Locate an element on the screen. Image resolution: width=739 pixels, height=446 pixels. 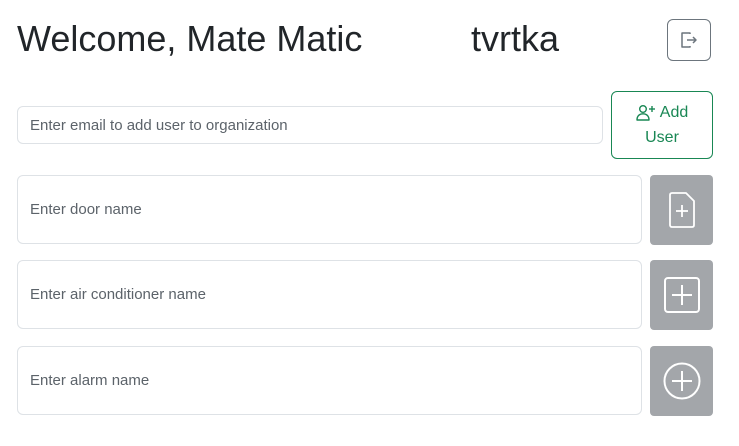
add-door-button is located at coordinates (681, 210).